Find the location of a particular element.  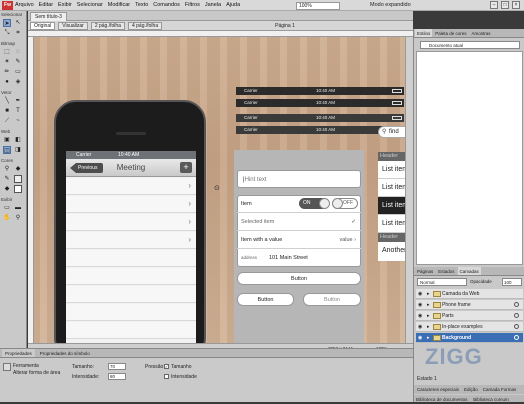

crop-tool-icon: ⌗ is located at coordinates (18, 33).